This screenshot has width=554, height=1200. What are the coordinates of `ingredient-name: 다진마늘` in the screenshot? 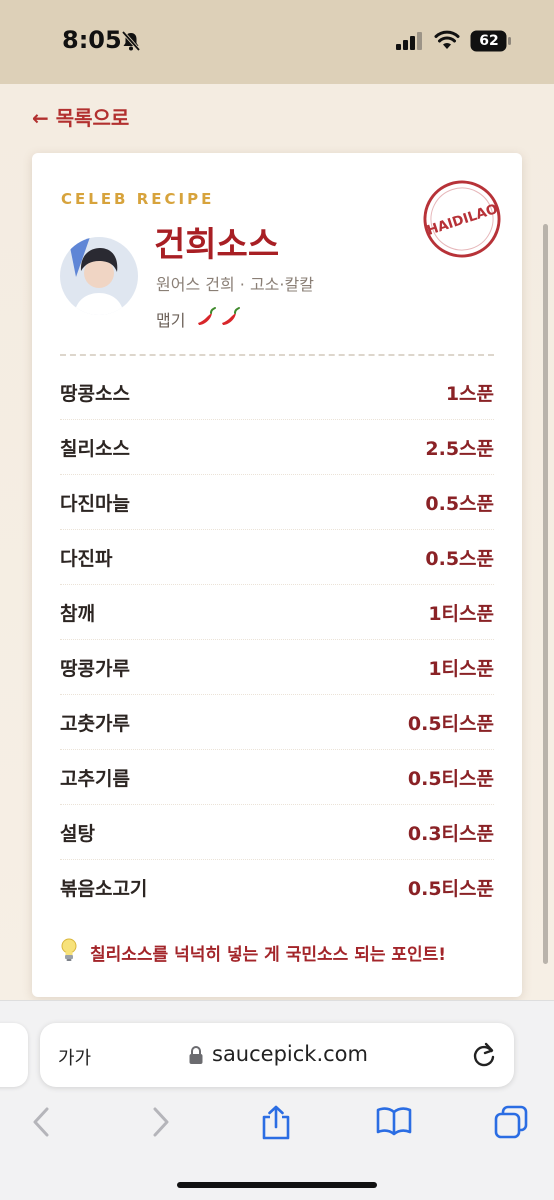 It's located at (95, 503).